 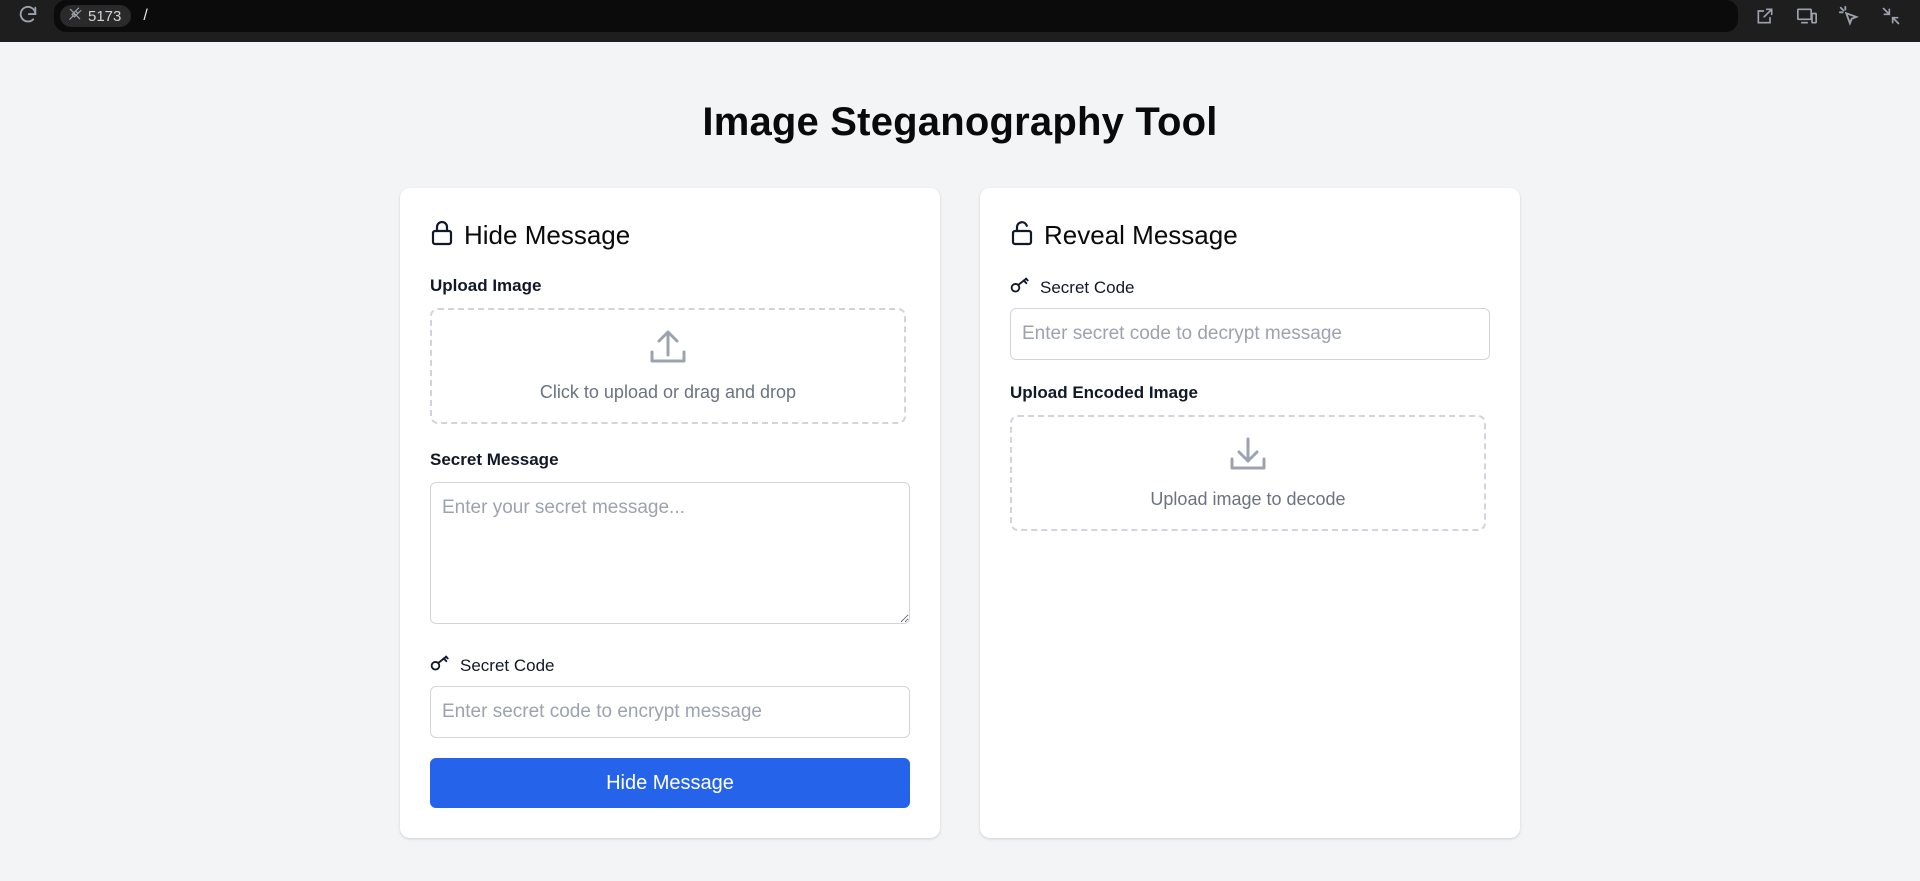 What do you see at coordinates (1087, 287) in the screenshot?
I see `reveal-secret-code-label-text: Secret Code` at bounding box center [1087, 287].